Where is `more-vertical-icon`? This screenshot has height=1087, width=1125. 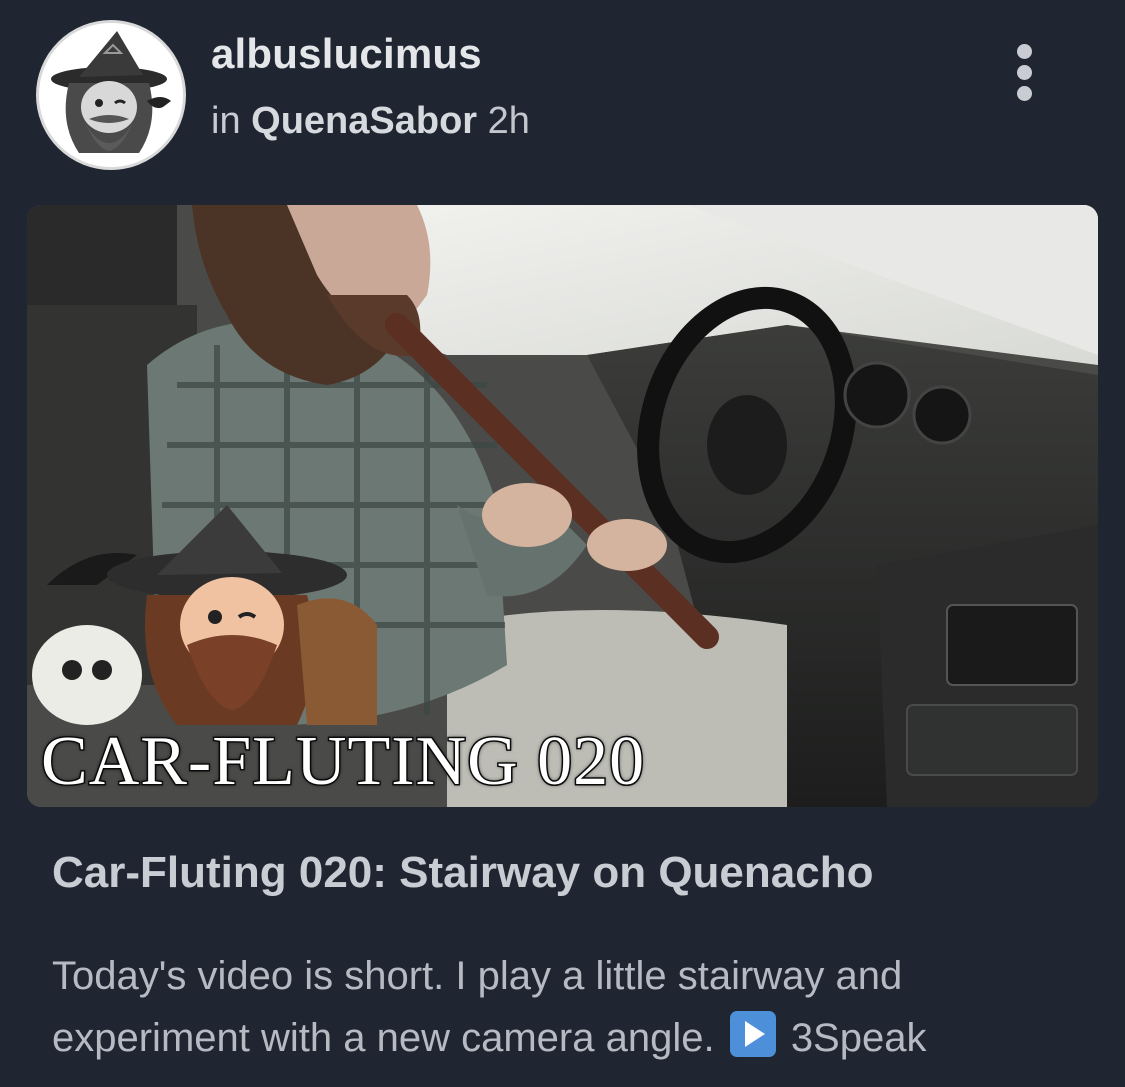
more-vertical-icon is located at coordinates (1024, 51).